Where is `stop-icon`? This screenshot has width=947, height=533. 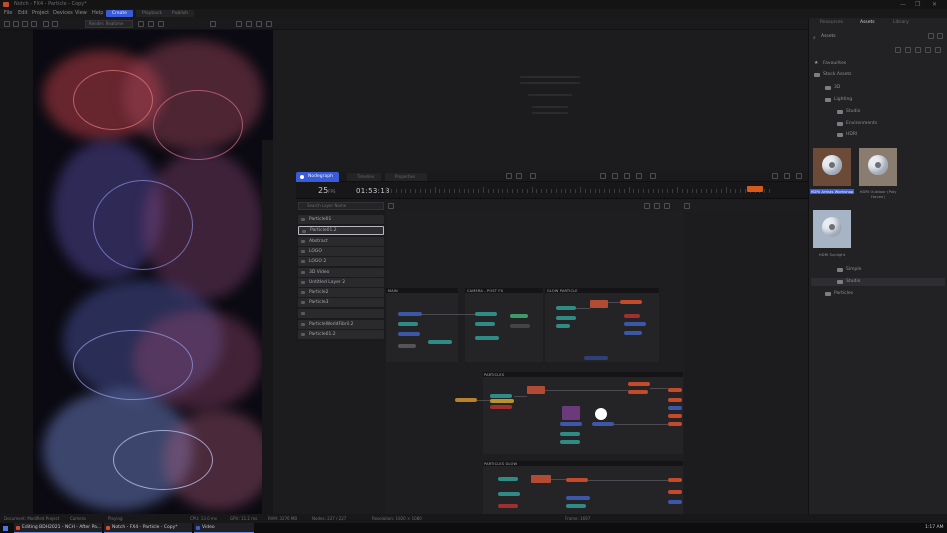
stop-icon is located at coordinates (519, 176).